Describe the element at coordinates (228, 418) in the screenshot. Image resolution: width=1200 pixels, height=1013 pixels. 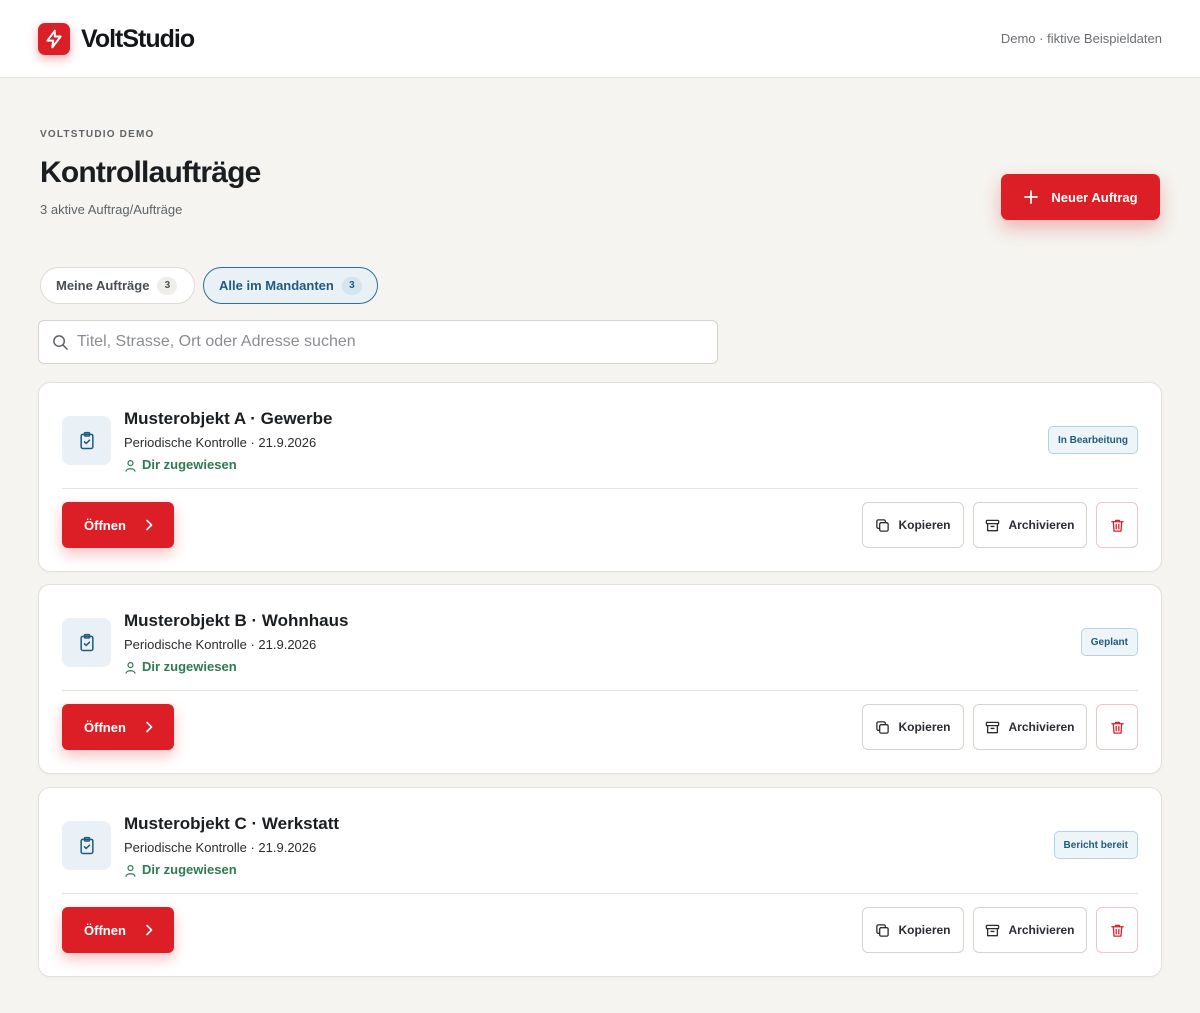
I see `card-title: Musterobjekt A · Gewerbe` at that location.